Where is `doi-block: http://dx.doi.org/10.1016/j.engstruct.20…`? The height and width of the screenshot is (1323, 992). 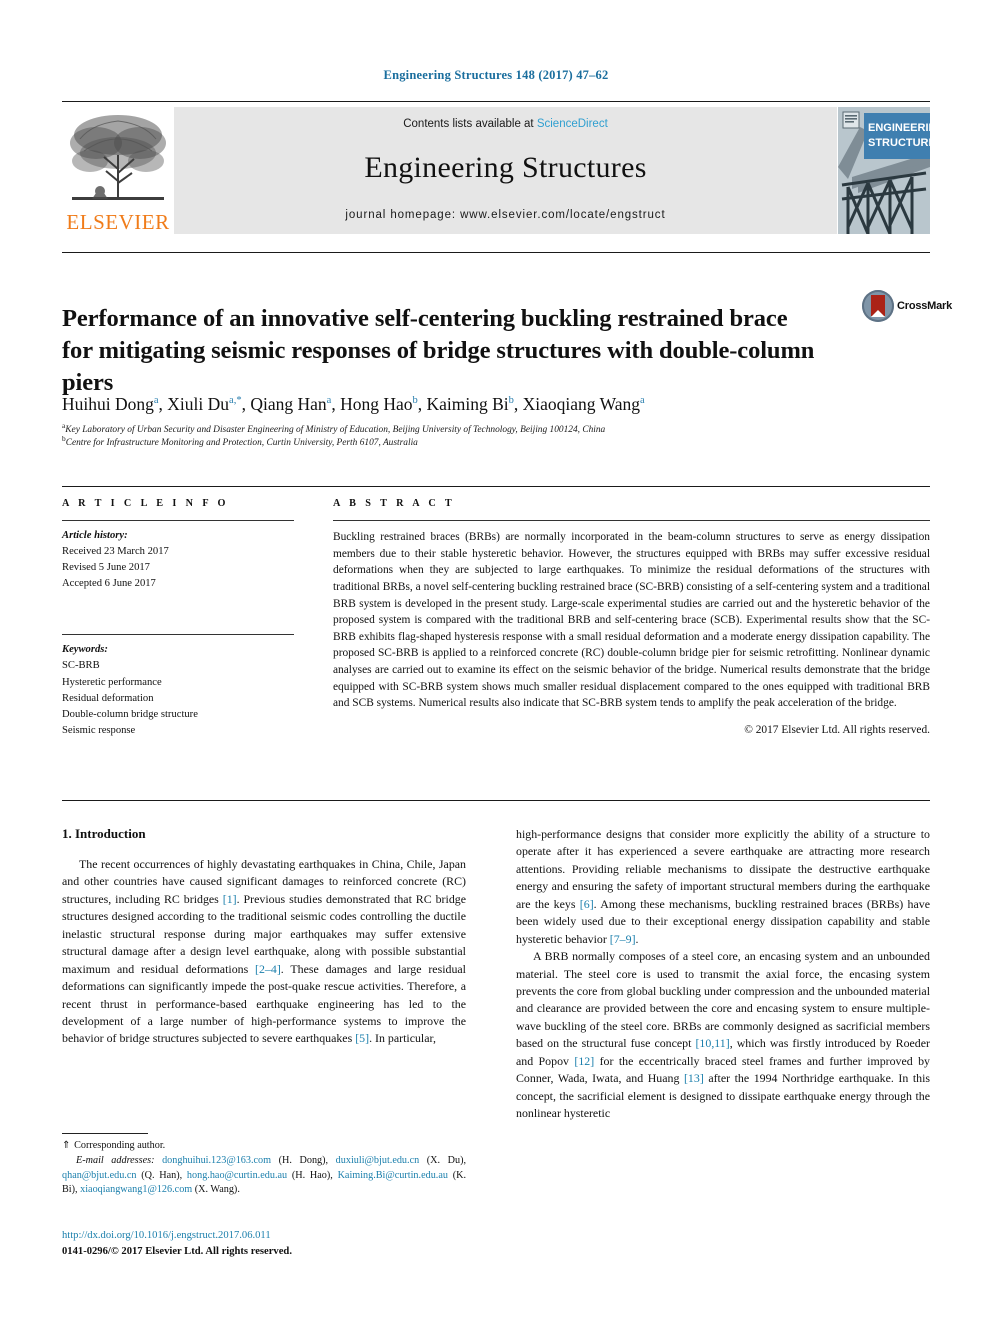 doi-block: http://dx.doi.org/10.1016/j.engstruct.20… is located at coordinates (264, 1243).